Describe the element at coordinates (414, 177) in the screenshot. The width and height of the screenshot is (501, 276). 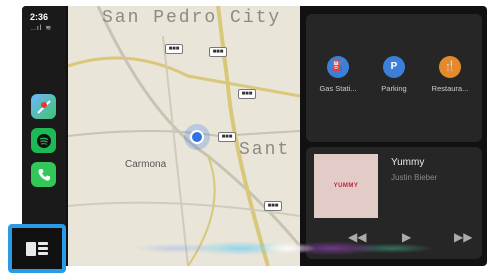
I see `song-artist: Justin Bieber` at that location.